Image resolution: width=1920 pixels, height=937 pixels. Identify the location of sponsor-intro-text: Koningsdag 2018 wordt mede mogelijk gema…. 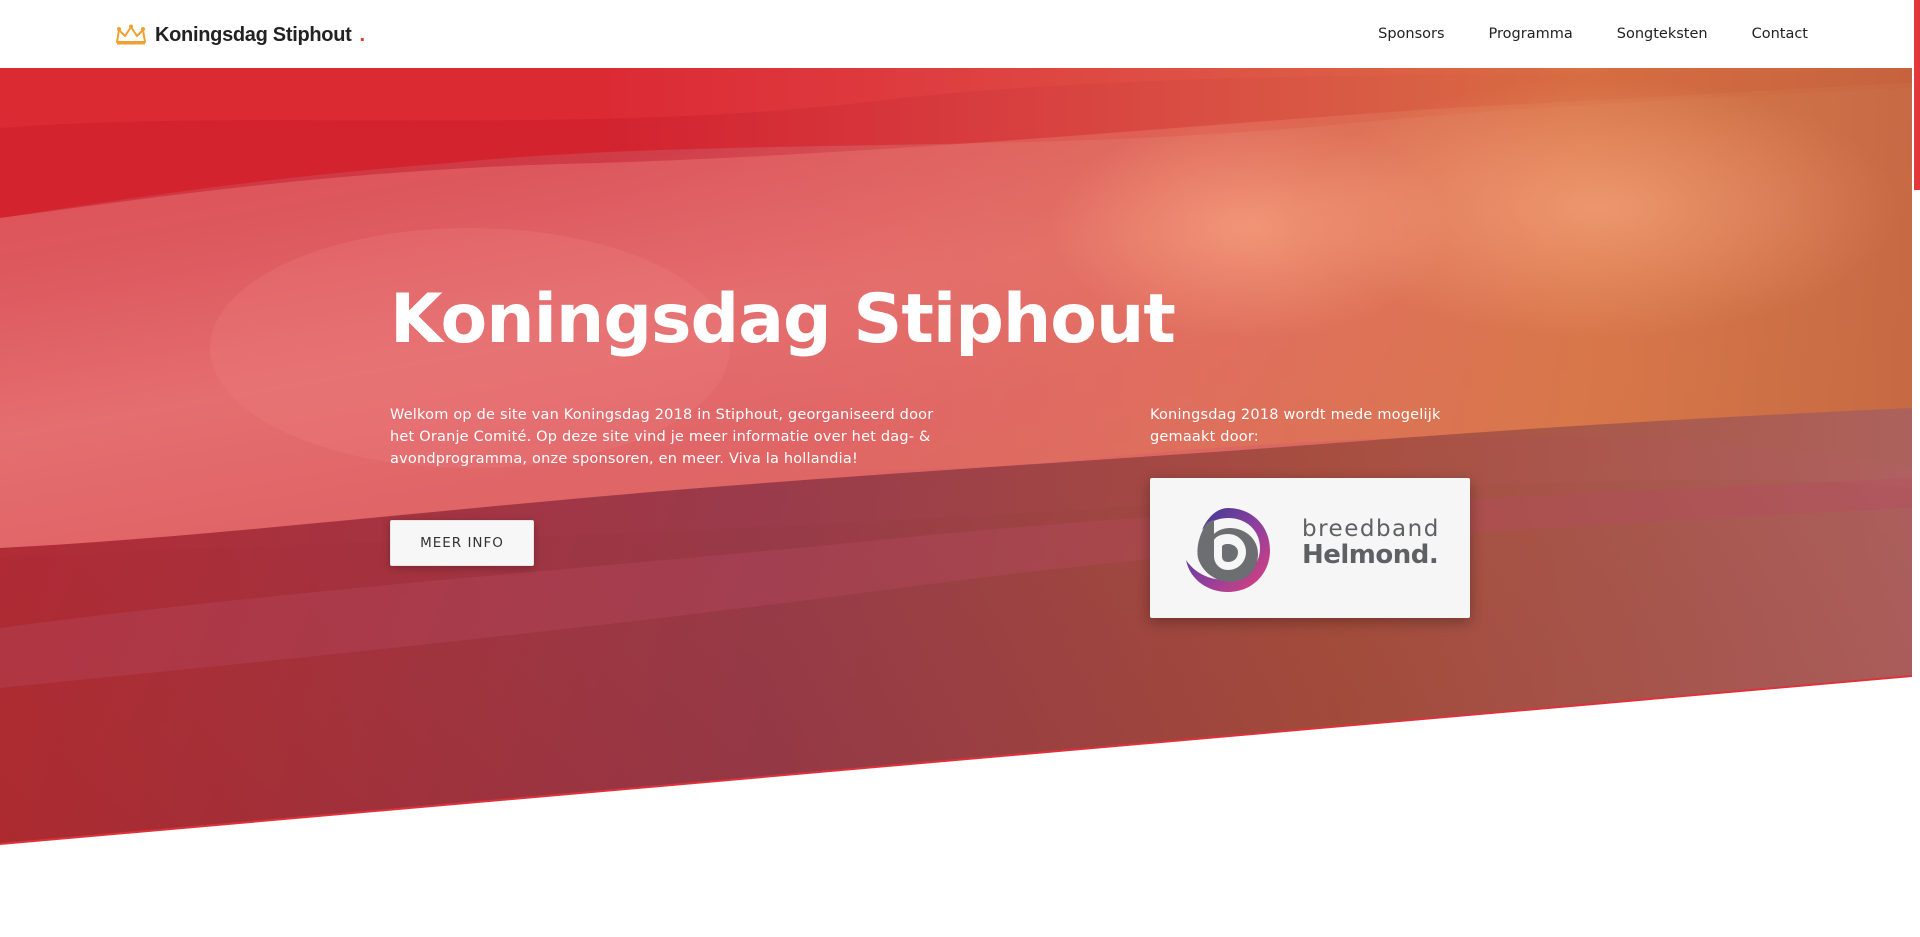
(1295, 426).